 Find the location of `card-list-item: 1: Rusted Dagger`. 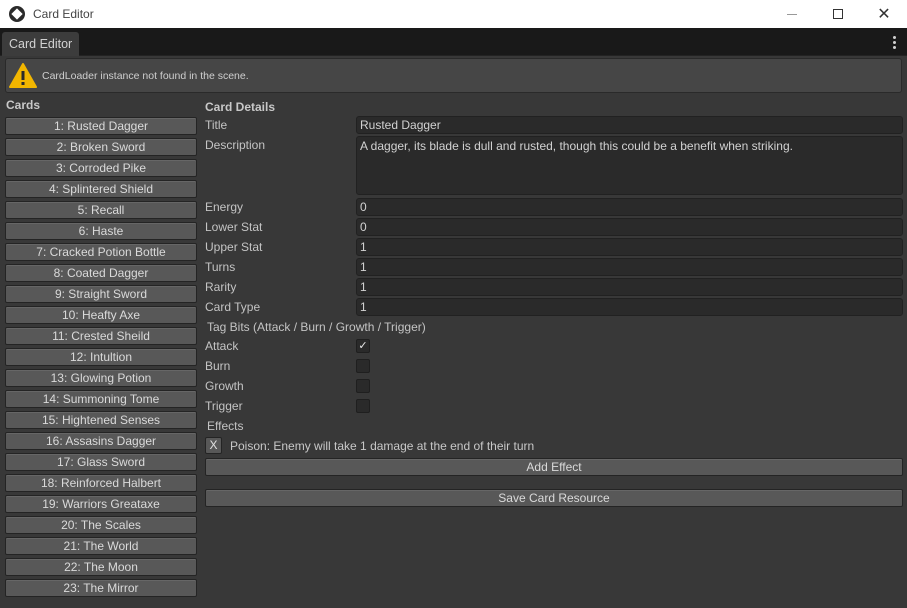

card-list-item: 1: Rusted Dagger is located at coordinates (101, 126).